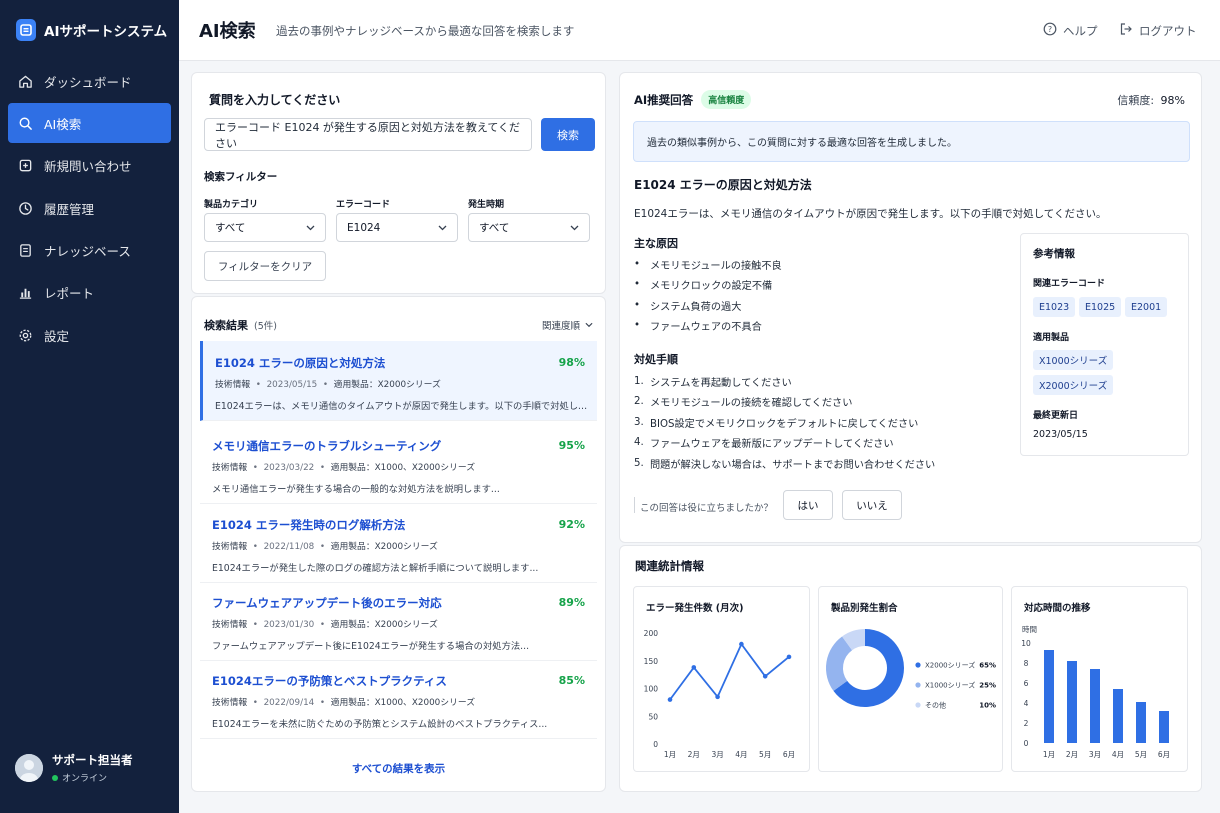 This screenshot has width=1220, height=813. What do you see at coordinates (785, 464) in the screenshot?
I see `list-item: 5. 問題が解決しない場合は、サポートまでお問い合わせください` at bounding box center [785, 464].